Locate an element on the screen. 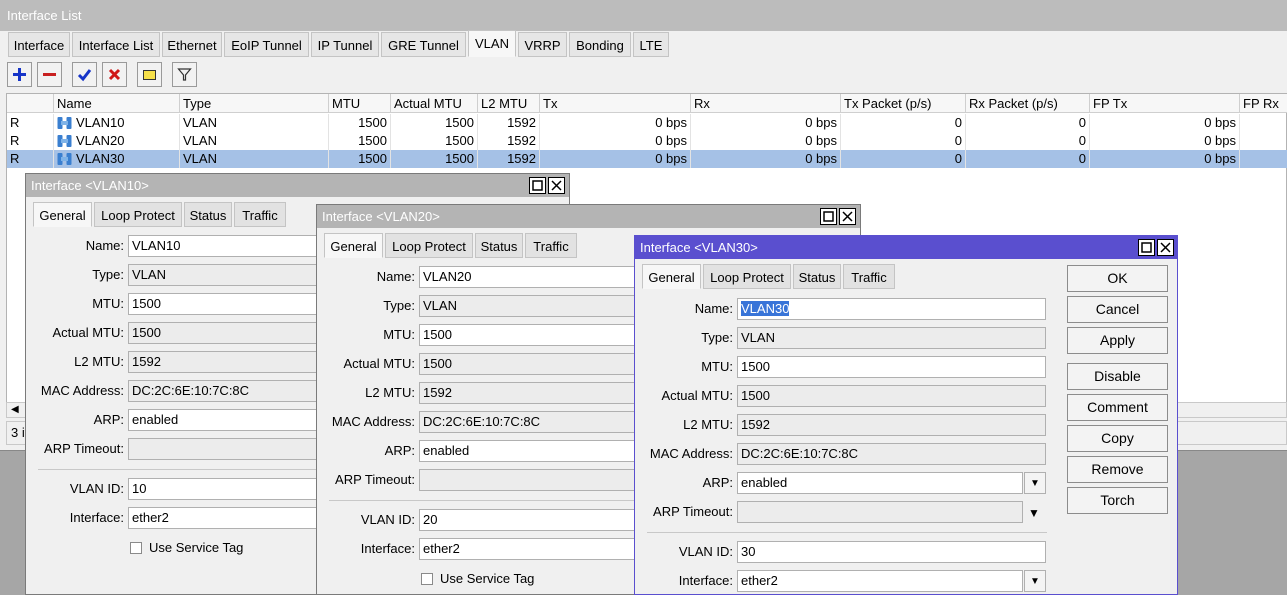 This screenshot has width=1287, height=595. comment-button: Comment is located at coordinates (1117, 407).